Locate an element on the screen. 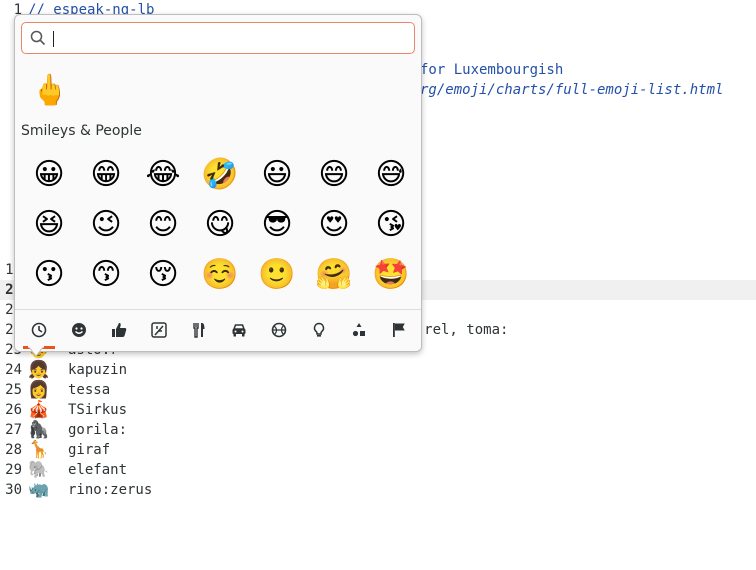 This screenshot has height=570, width=756. line-word: TSirkus is located at coordinates (98, 410).